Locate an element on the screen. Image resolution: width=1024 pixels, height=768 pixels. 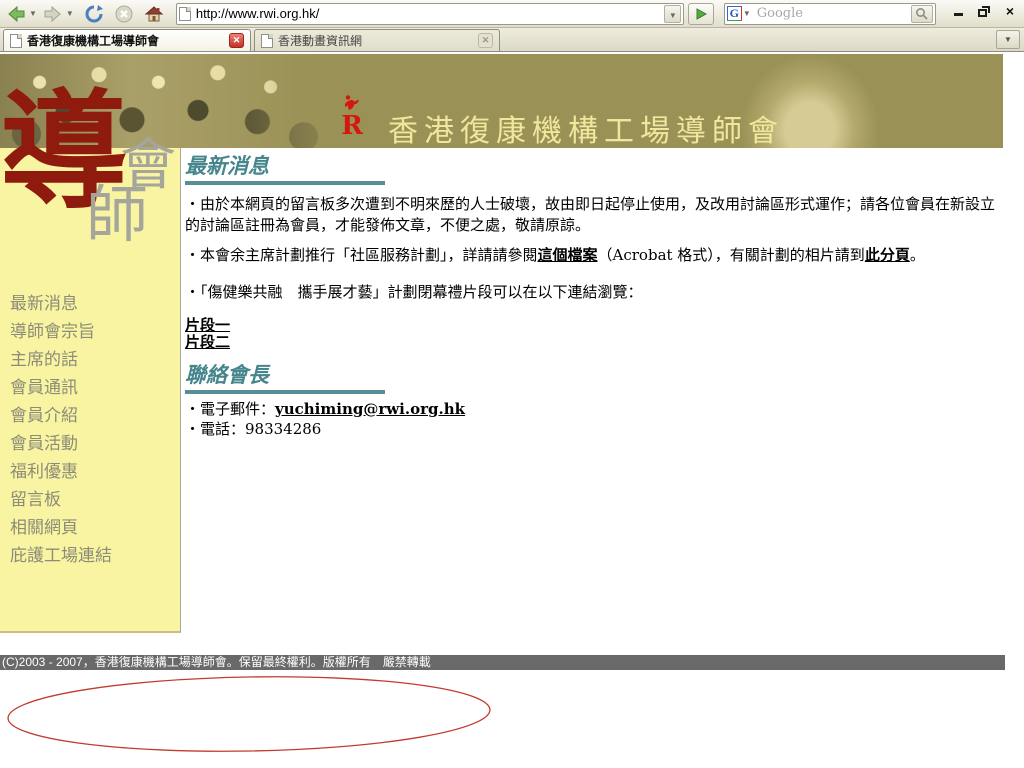
site-logo: R is located at coordinates (352, 119).